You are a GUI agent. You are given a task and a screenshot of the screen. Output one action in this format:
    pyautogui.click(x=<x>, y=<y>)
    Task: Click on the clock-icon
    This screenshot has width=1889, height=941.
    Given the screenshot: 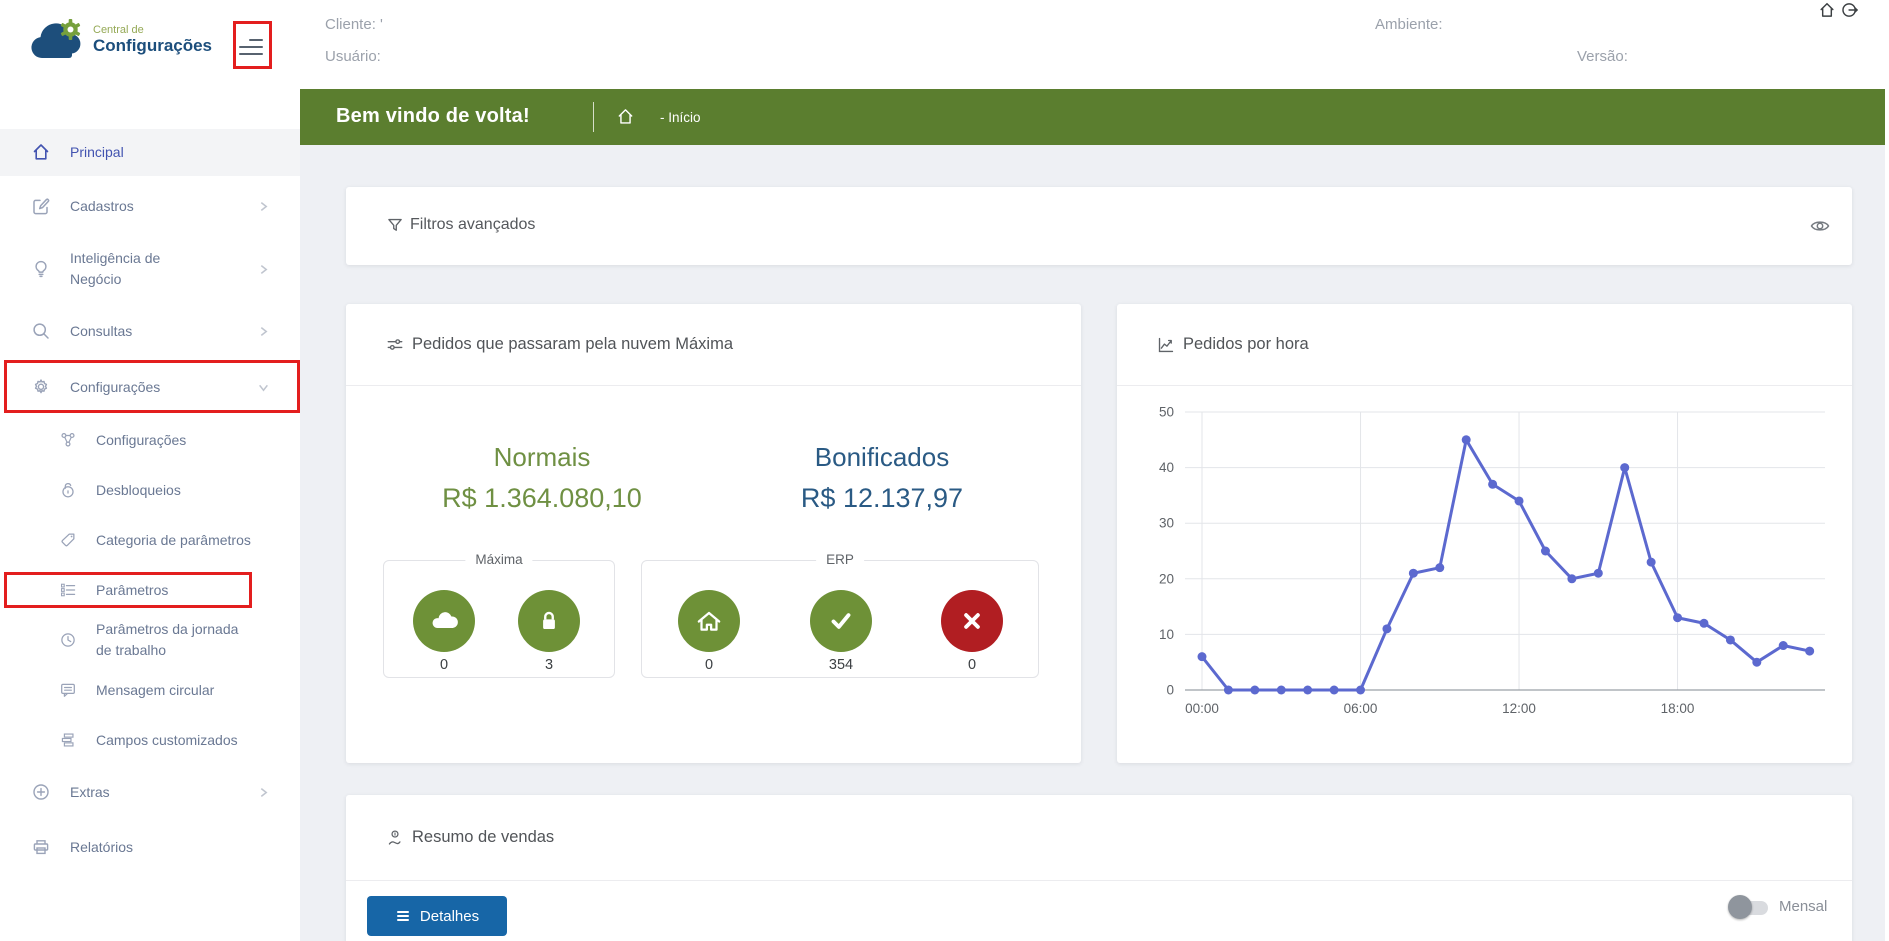 What is the action you would take?
    pyautogui.click(x=68, y=640)
    